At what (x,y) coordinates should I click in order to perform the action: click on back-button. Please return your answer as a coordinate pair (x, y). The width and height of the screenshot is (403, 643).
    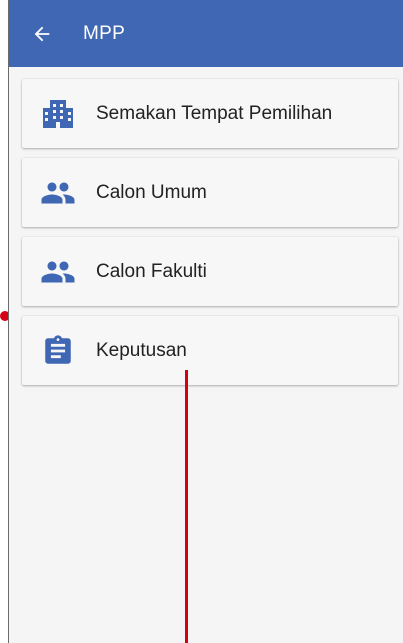
    Looking at the image, I should click on (42, 34).